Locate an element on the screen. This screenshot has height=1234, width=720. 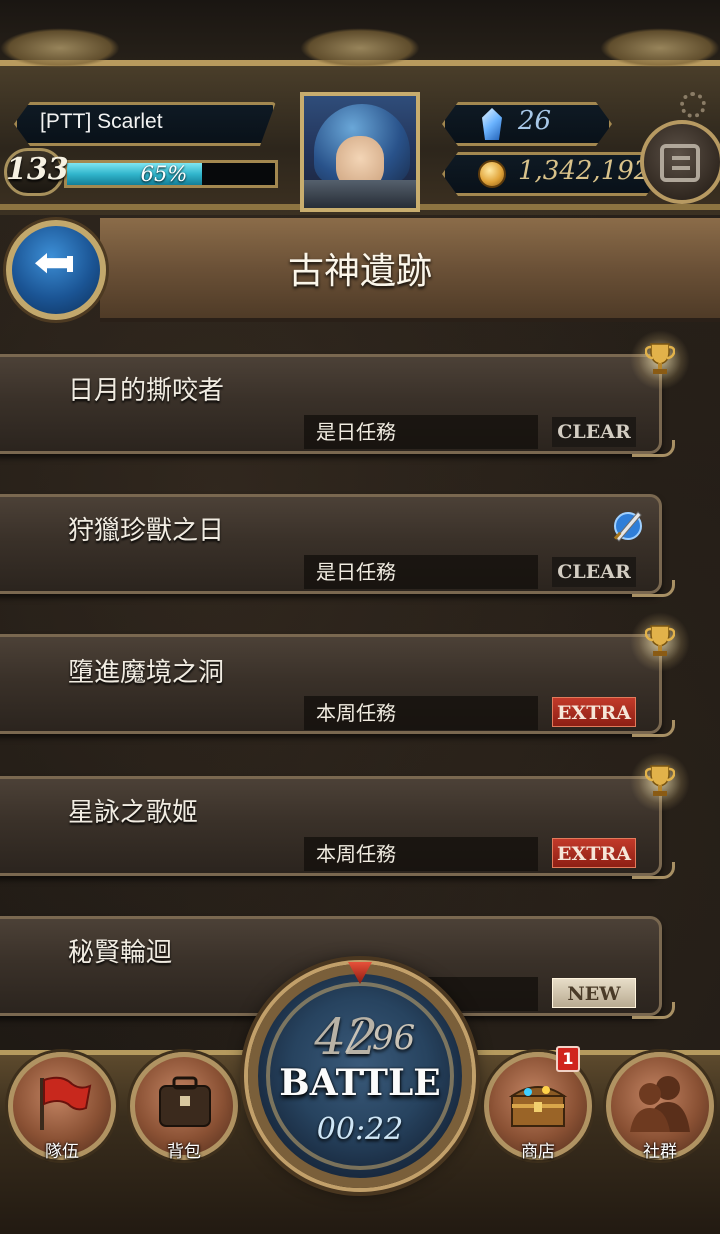
stamina-current: 42 is located at coordinates (346, 1037).